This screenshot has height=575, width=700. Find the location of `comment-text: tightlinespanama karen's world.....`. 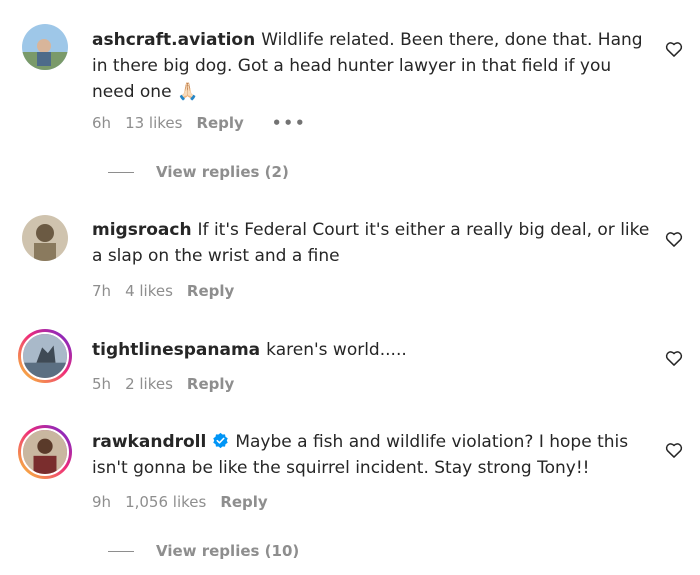

comment-text: tightlinespanama karen's world..... is located at coordinates (372, 350).